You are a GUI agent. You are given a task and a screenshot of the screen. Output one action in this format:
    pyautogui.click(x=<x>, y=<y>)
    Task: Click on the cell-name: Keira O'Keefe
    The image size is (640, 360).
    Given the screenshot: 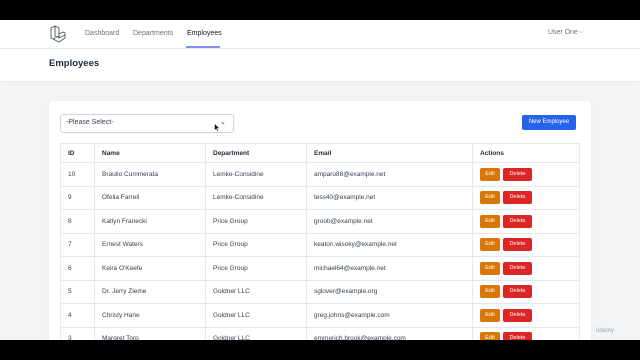 What is the action you would take?
    pyautogui.click(x=150, y=268)
    